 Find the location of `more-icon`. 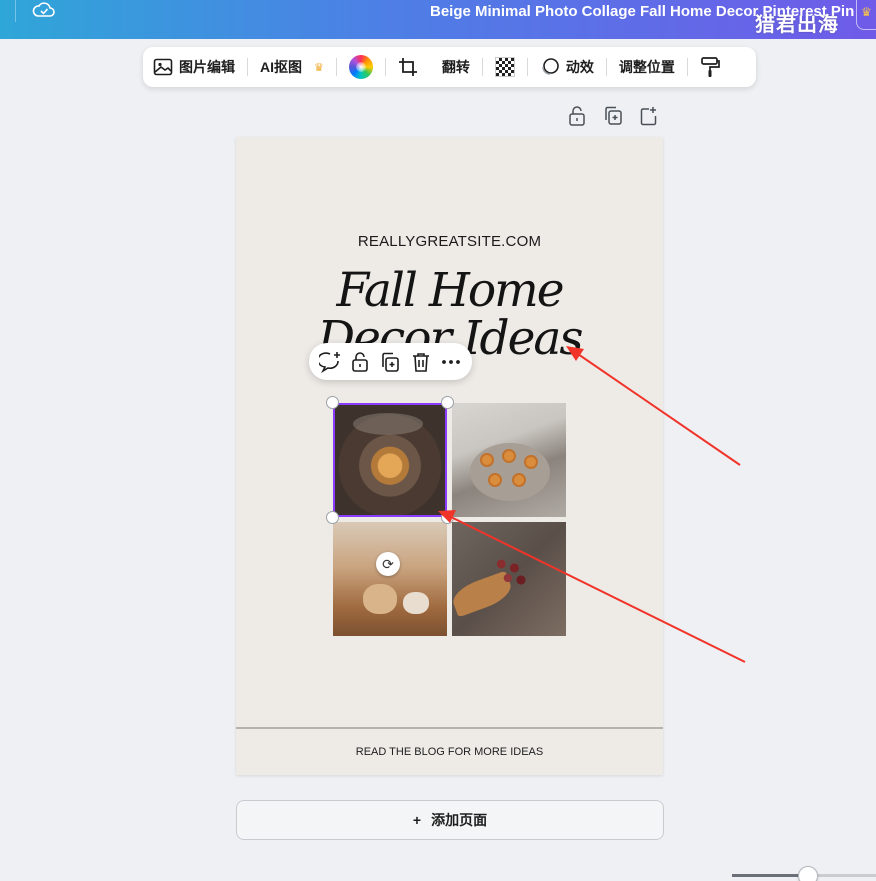

more-icon is located at coordinates (451, 362).